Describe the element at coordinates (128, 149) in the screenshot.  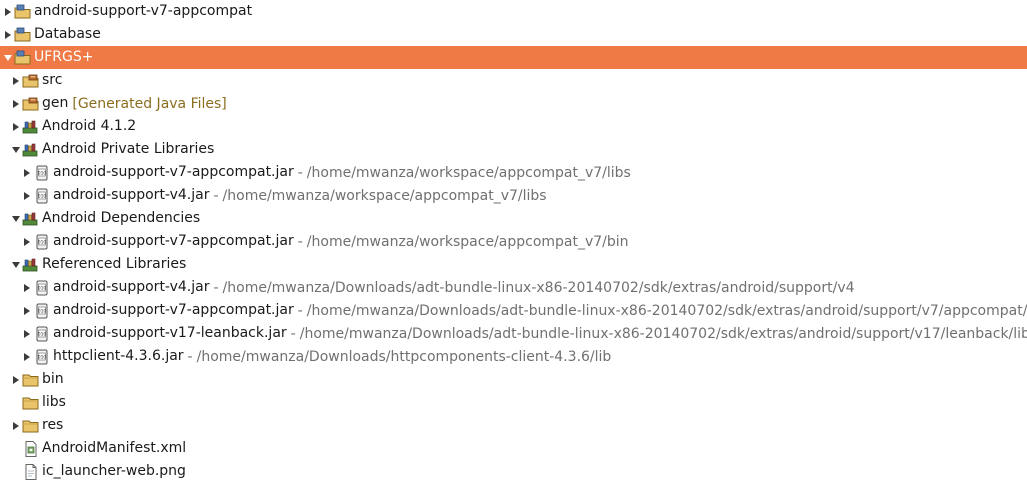
I see `tree-item-label: Android Private Libraries` at that location.